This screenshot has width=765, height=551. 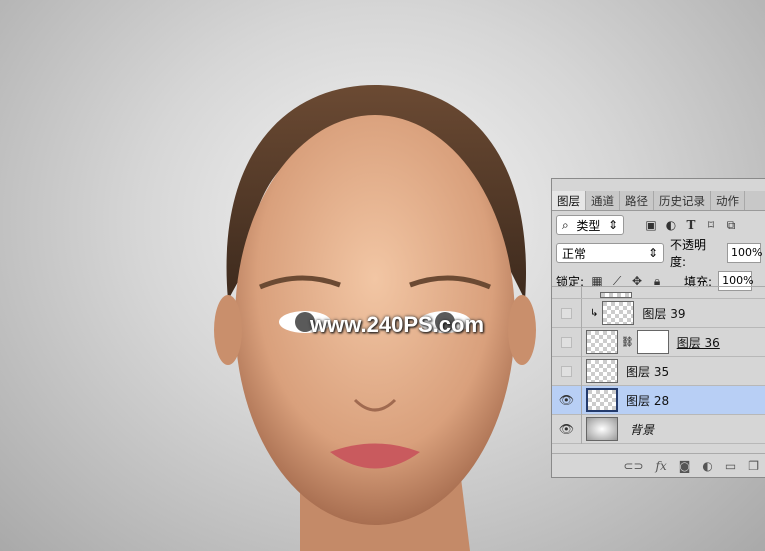 I want to click on type-filter-icon: T, so click(x=691, y=225).